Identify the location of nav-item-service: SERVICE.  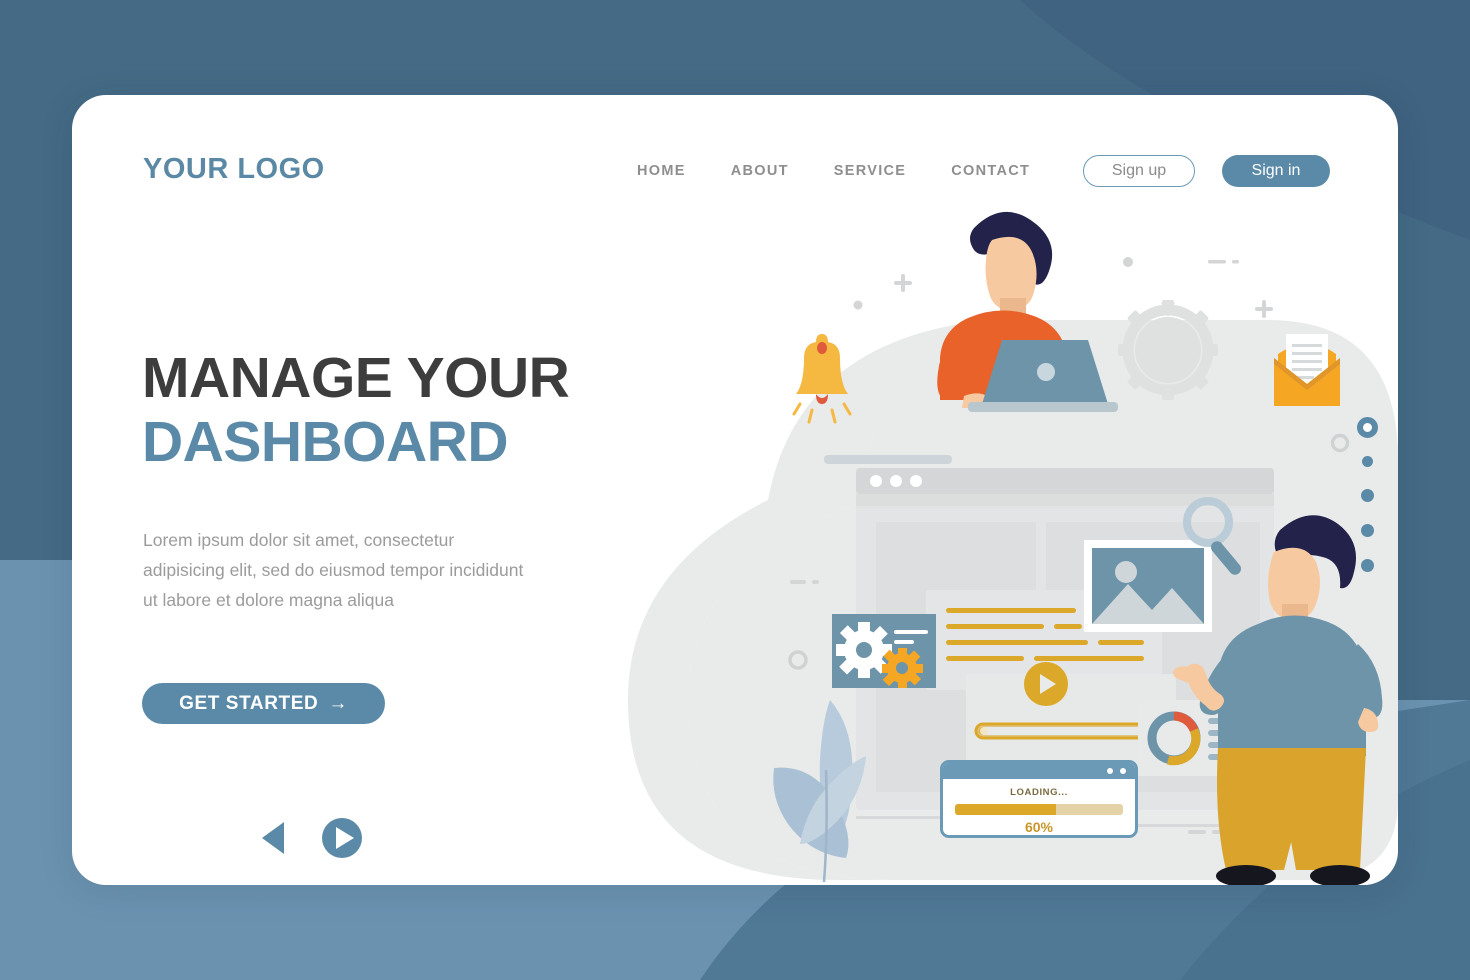
(870, 171).